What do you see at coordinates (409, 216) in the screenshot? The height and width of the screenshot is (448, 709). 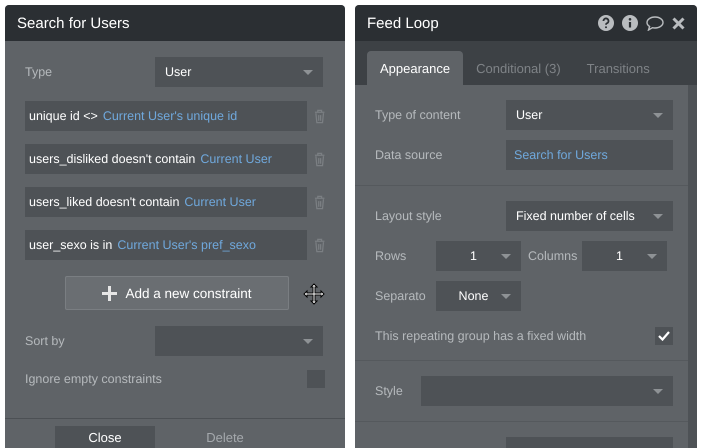 I see `field-label: Layout style` at bounding box center [409, 216].